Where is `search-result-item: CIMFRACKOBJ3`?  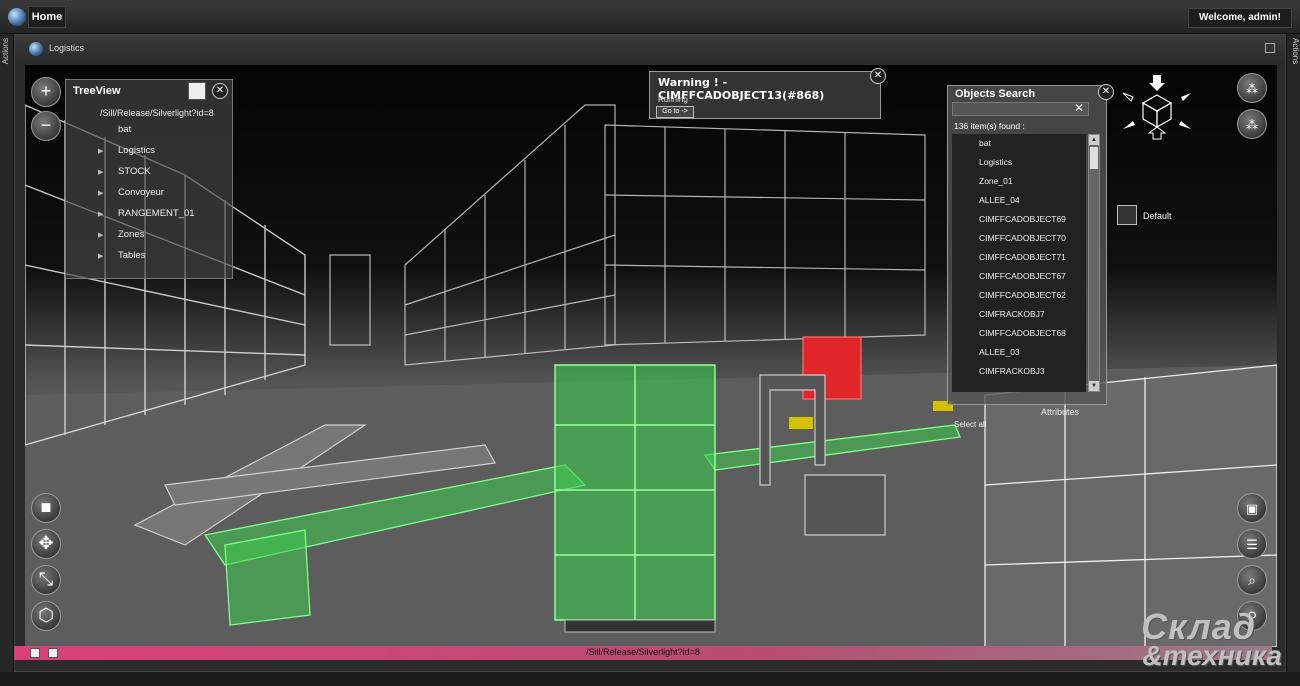
search-result-item: CIMFRACKOBJ3 is located at coordinates (1019, 371).